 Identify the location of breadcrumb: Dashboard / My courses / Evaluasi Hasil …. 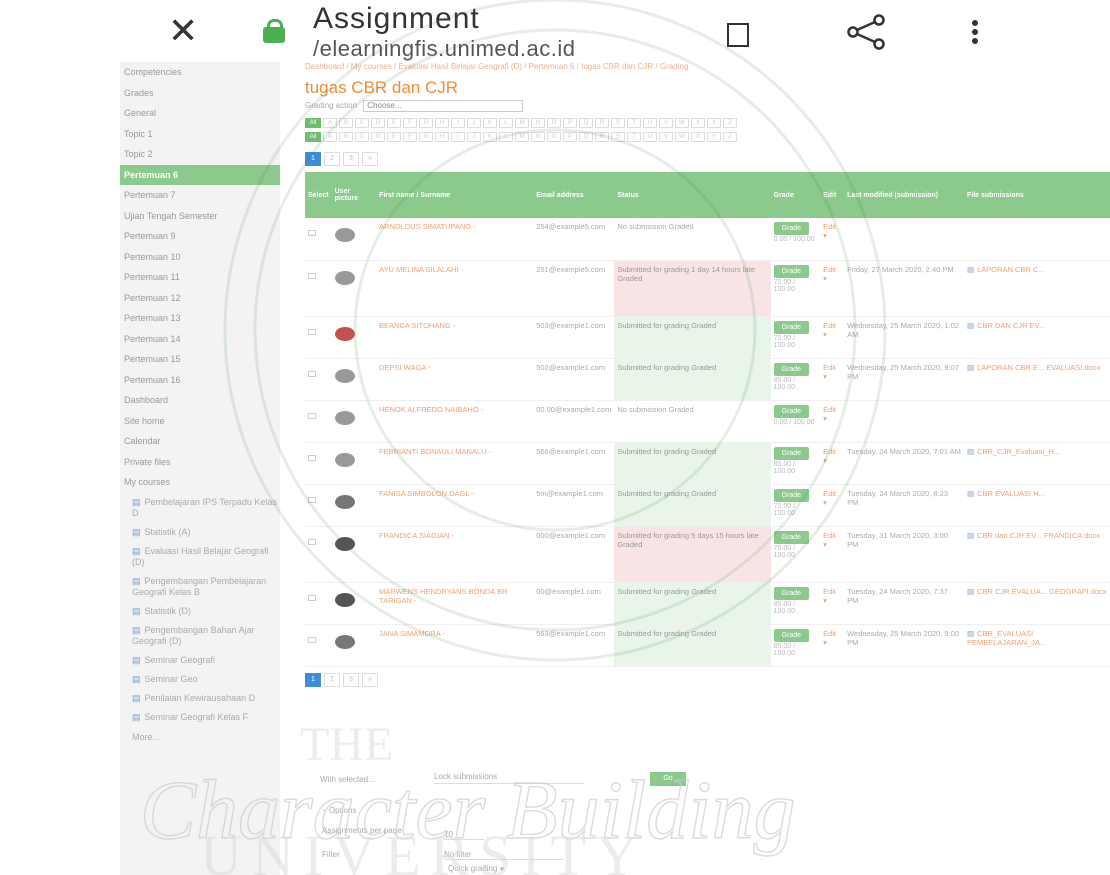
(702, 67).